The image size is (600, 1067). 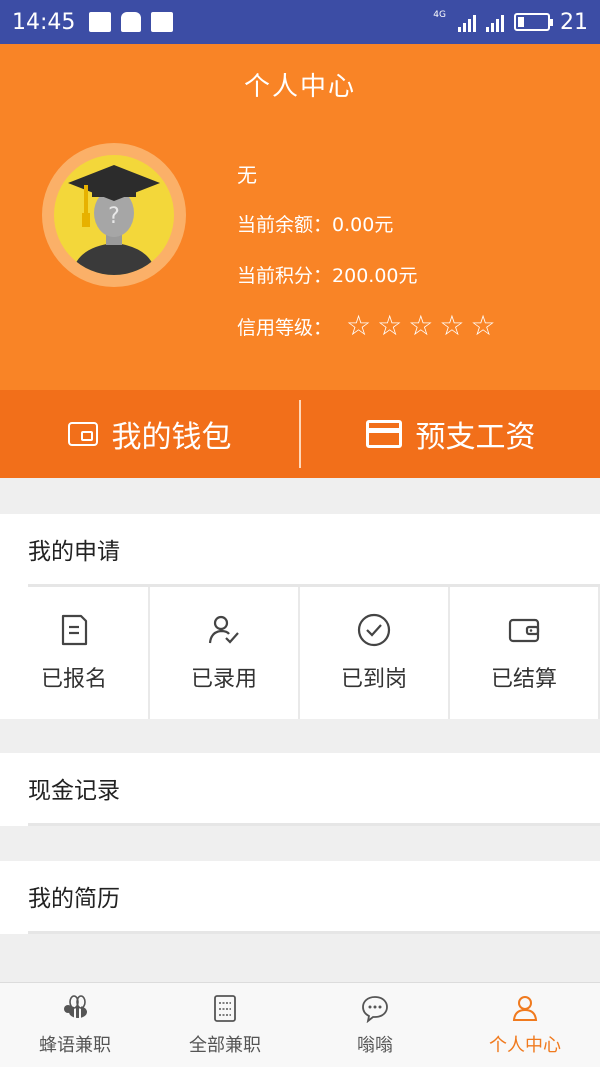 I want to click on user-check-icon, so click(x=223, y=629).